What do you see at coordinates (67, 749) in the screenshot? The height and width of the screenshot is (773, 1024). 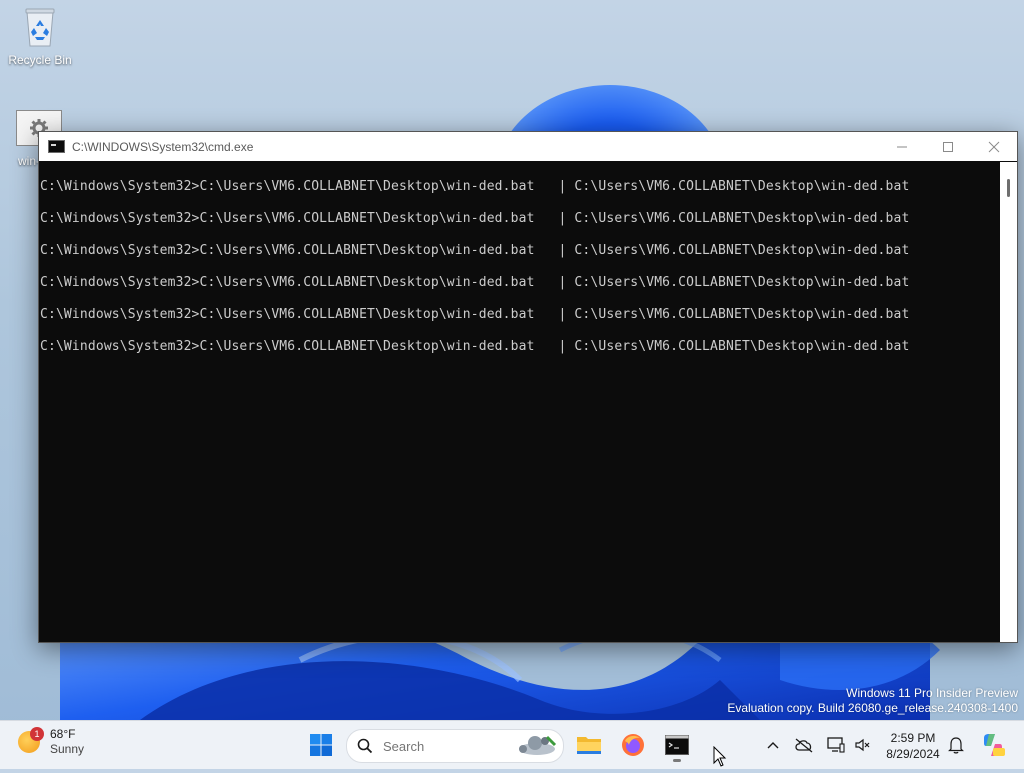 I see `weather-condition: Sunny` at bounding box center [67, 749].